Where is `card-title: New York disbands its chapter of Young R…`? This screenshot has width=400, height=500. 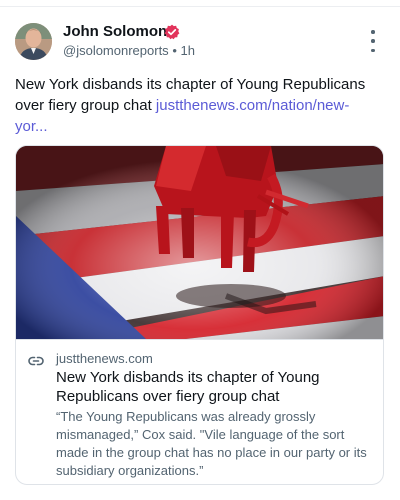
card-title: New York disbands its chapter of Young R… is located at coordinates (215, 387).